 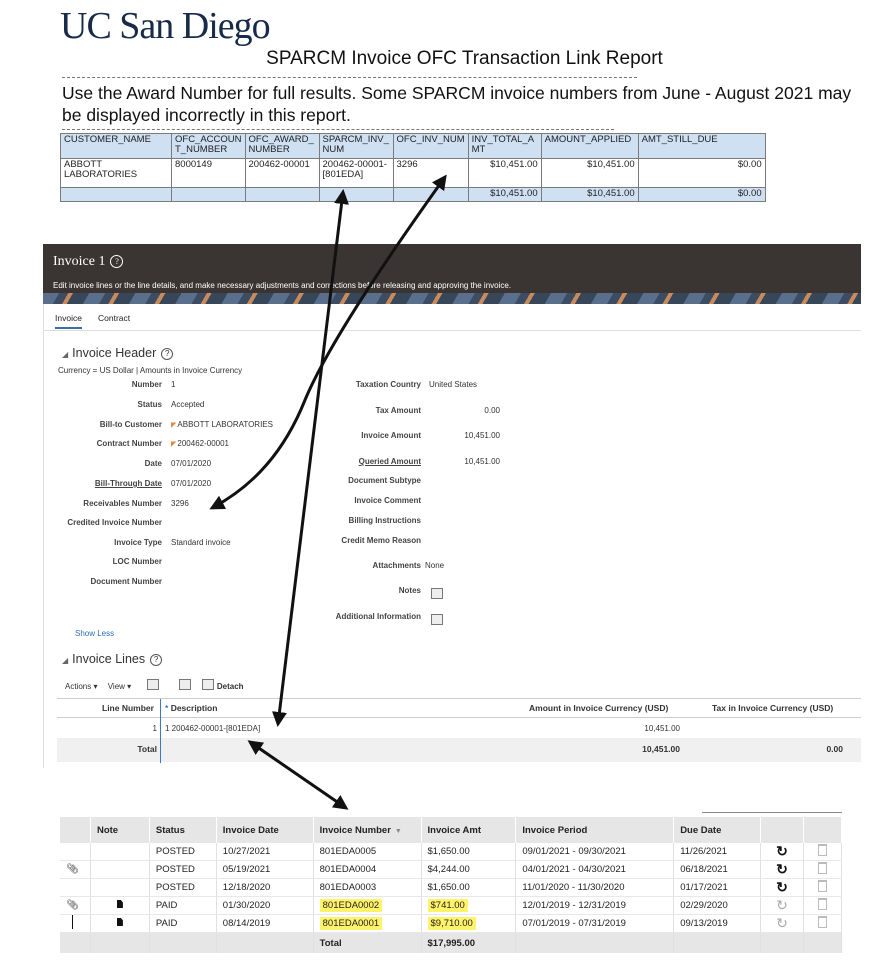 I want to click on arrow-ofc-to-receivables, so click(x=328, y=342).